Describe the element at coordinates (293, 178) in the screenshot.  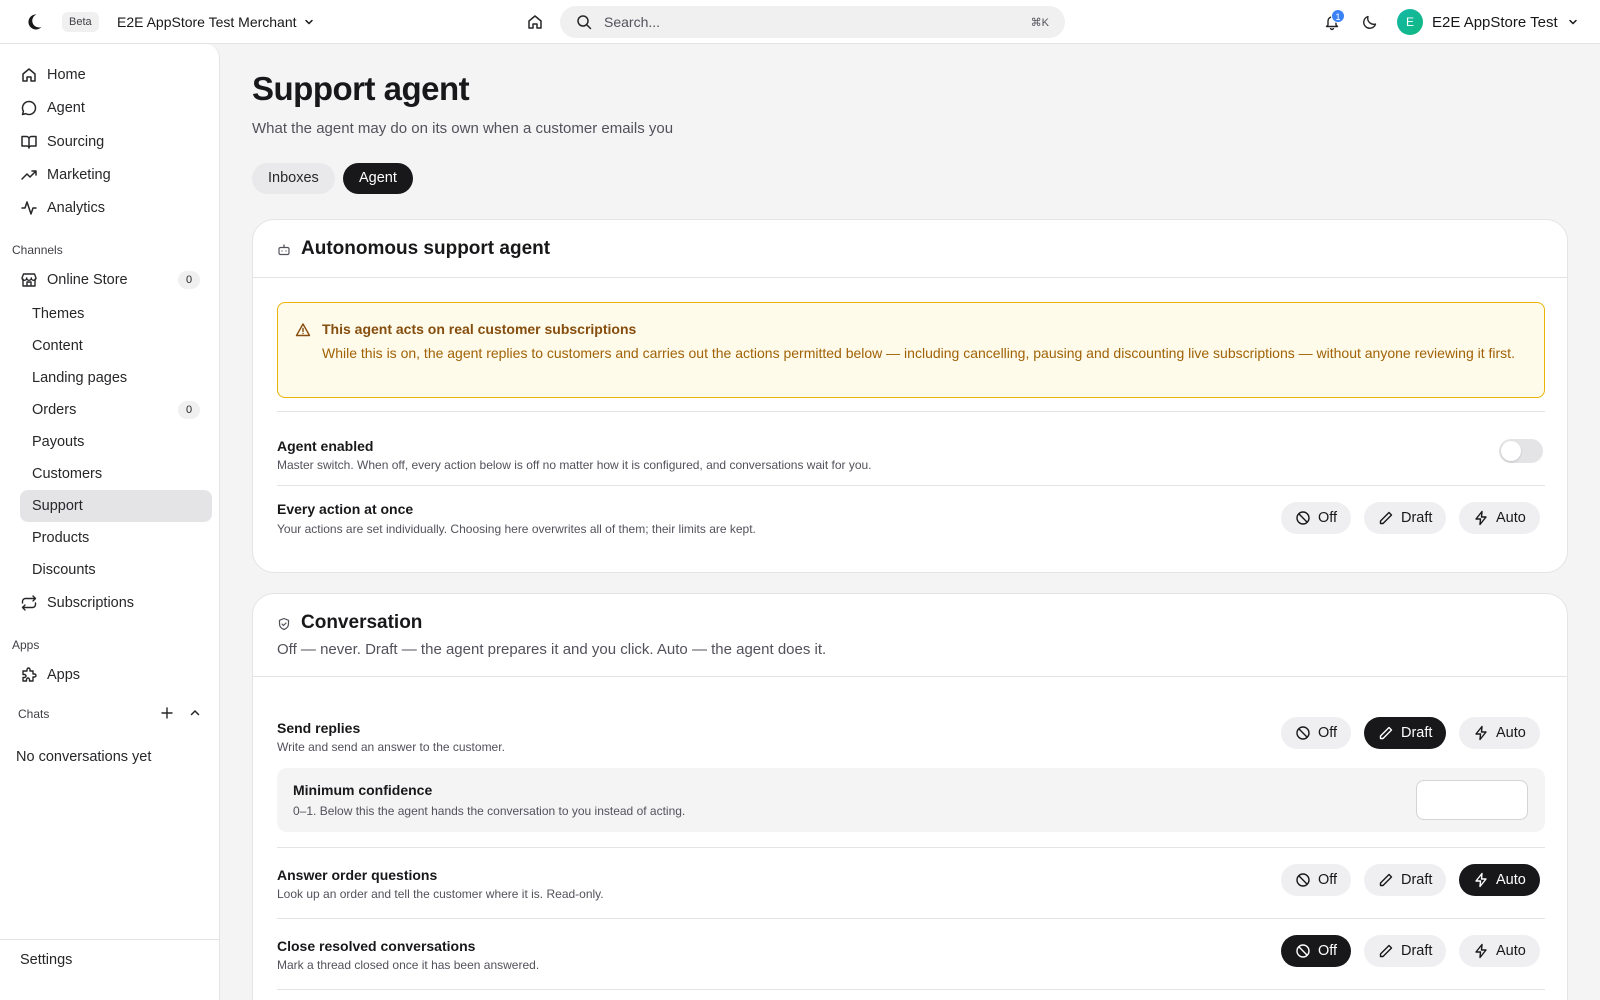
I see `tab-inboxes: Inboxes` at that location.